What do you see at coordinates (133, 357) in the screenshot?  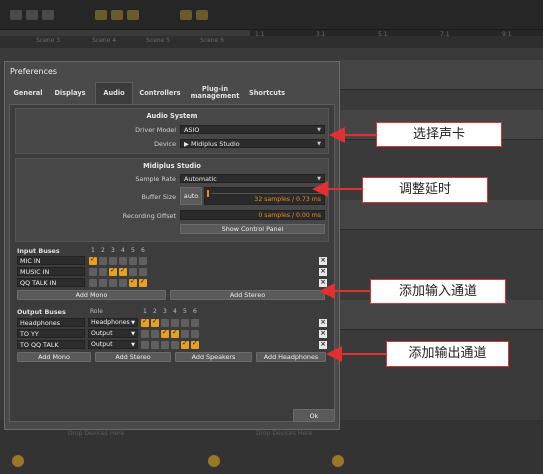 I see `add-stereo-output-button: Add Stereo` at bounding box center [133, 357].